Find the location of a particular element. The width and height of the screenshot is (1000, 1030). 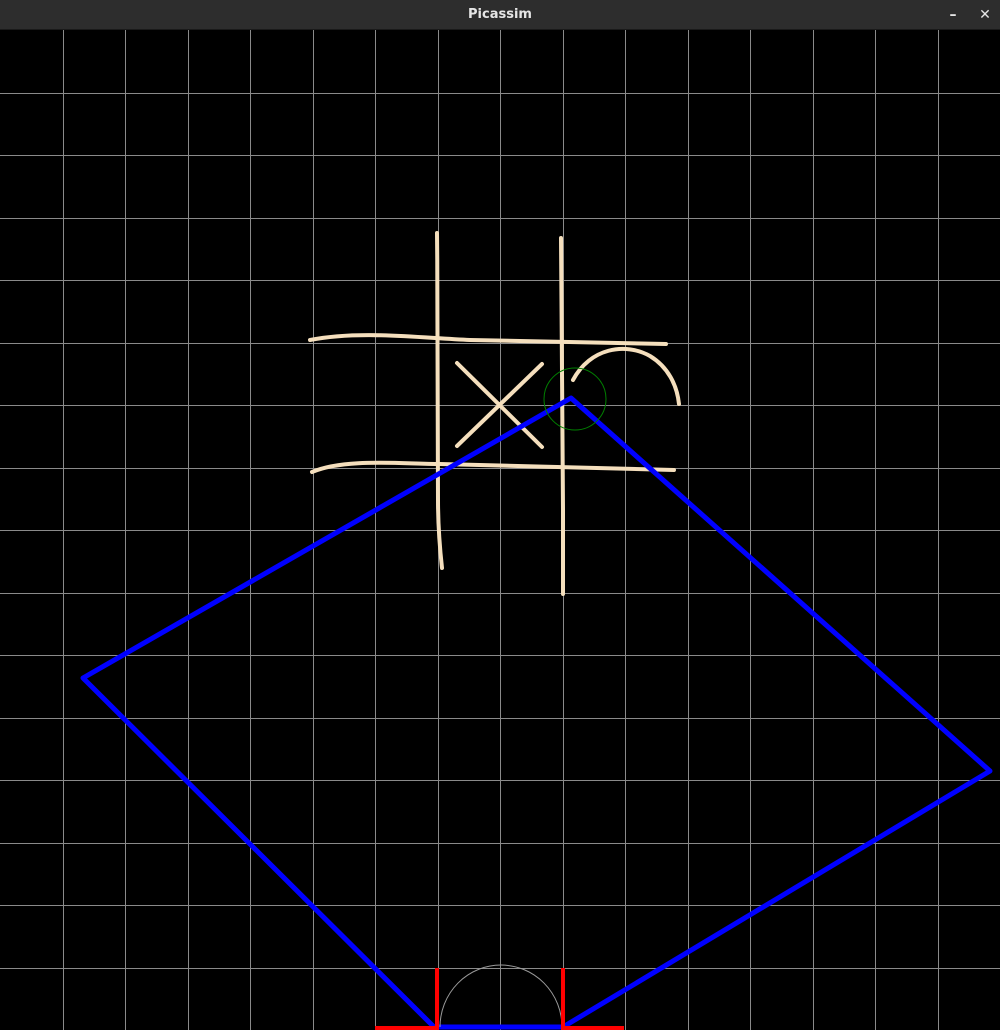

sketch-strokes is located at coordinates (494, 413).